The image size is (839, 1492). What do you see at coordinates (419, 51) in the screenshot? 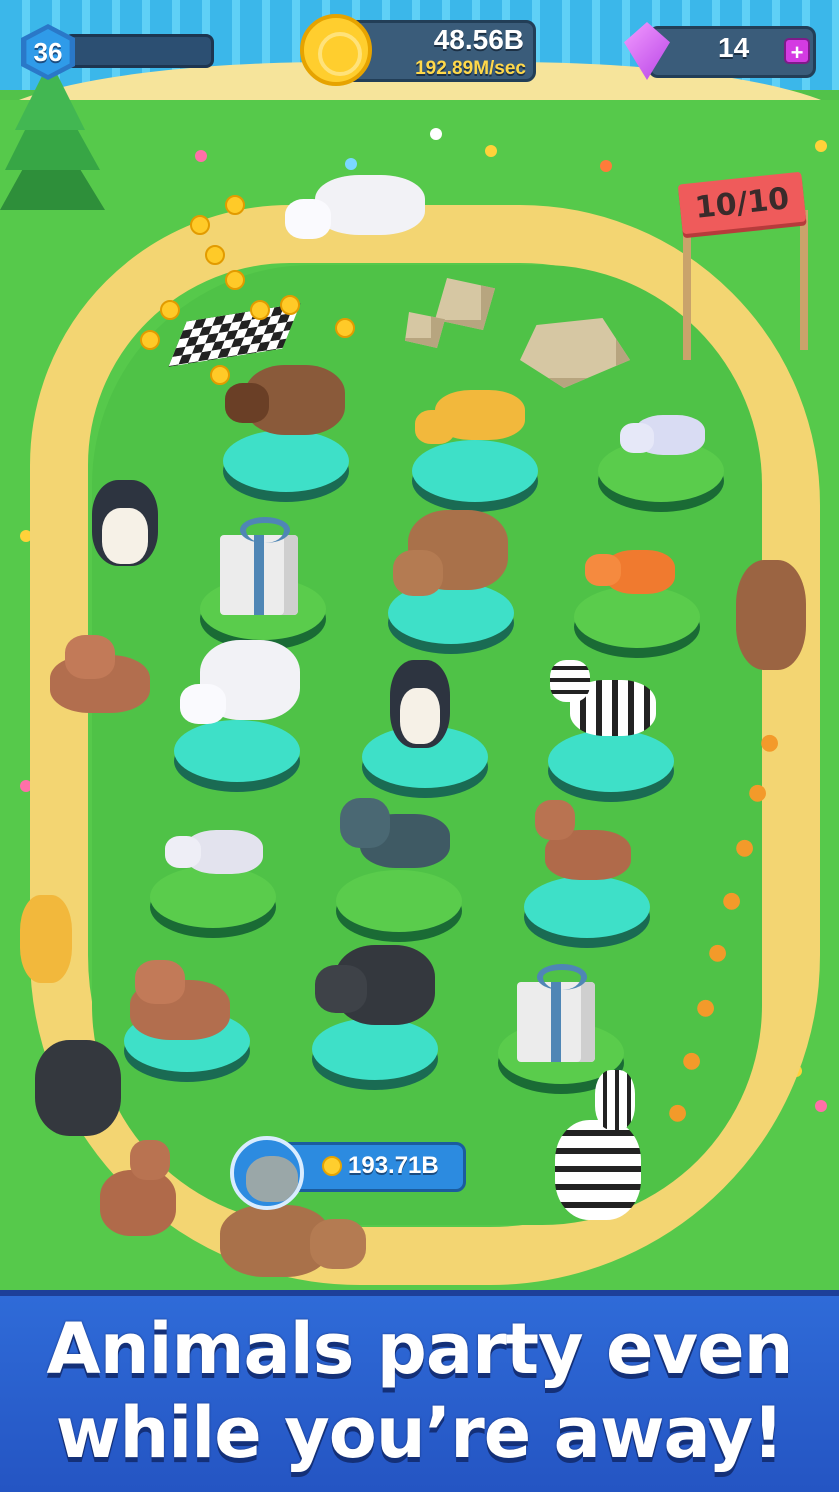
I see `coin-balance-panel: 48.56B 192.89M/sec` at bounding box center [419, 51].